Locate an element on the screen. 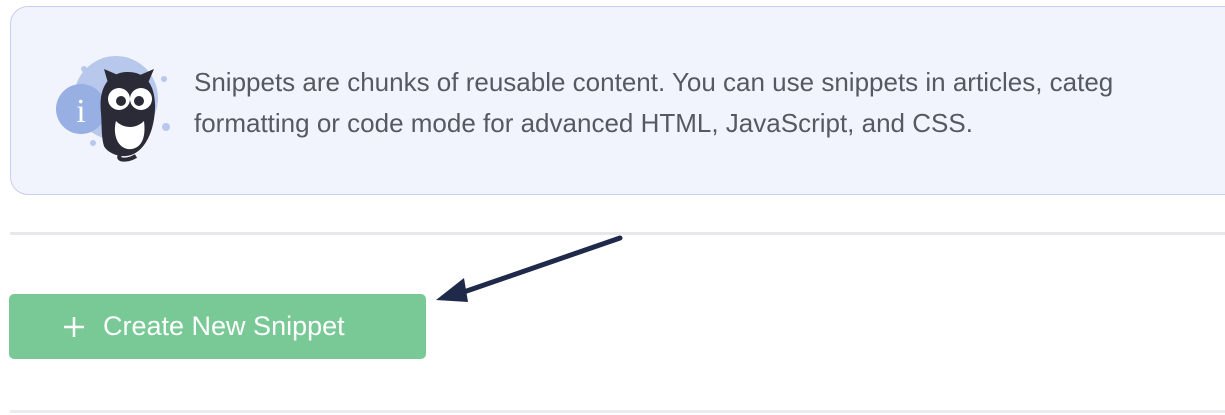  plus-icon is located at coordinates (74, 327).